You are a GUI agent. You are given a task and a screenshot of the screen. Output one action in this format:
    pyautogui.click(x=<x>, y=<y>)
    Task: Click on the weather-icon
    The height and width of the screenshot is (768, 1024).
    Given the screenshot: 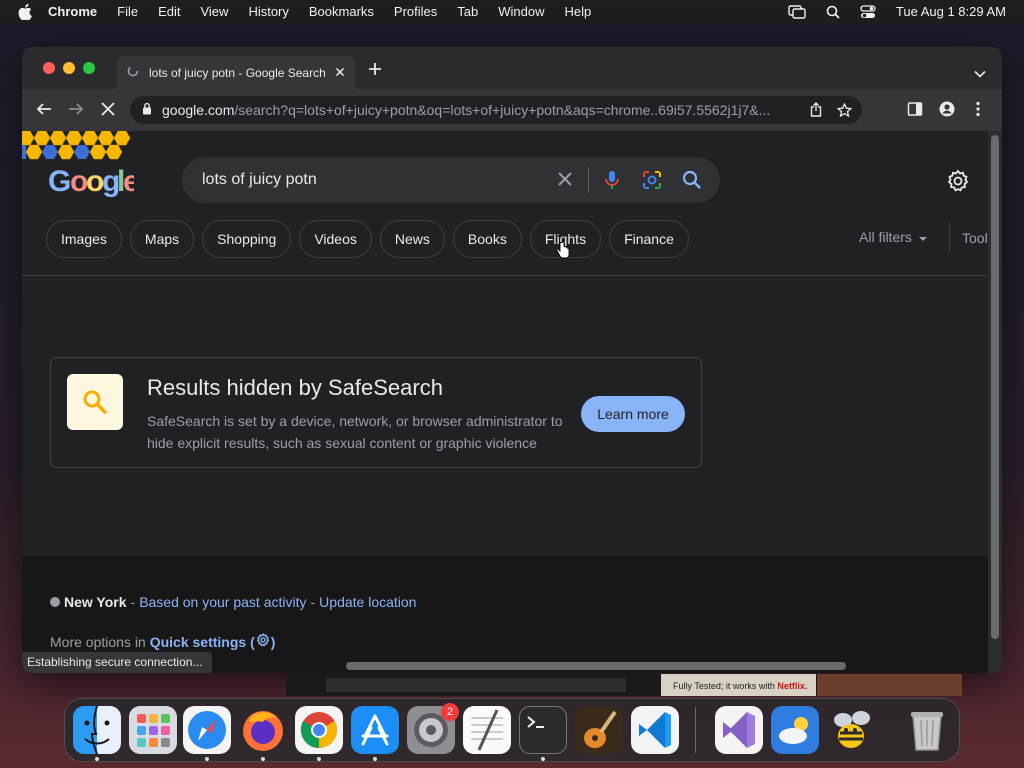 What is the action you would take?
    pyautogui.click(x=795, y=730)
    